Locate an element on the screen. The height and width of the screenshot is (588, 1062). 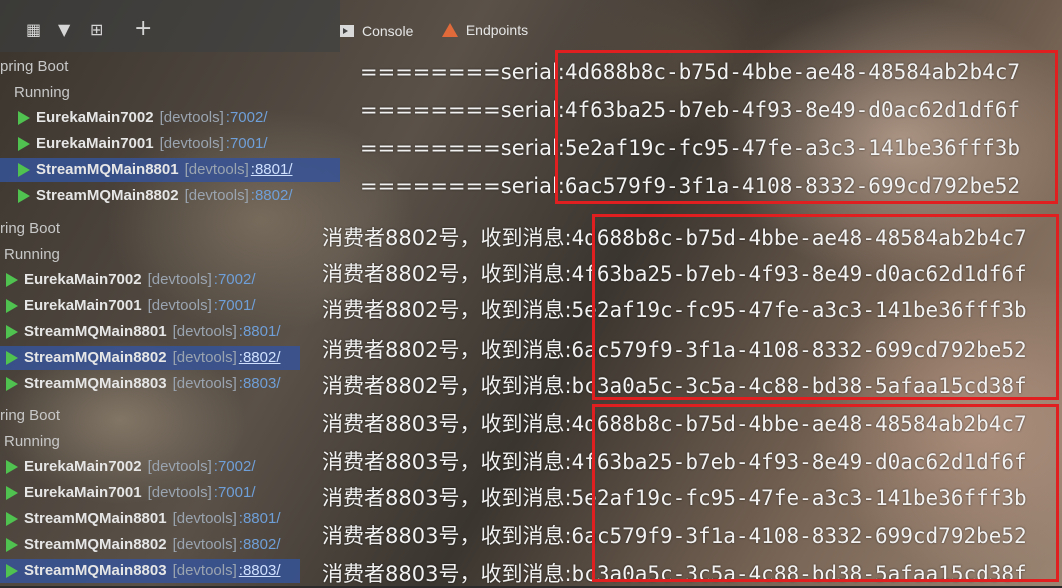
endpoints-icon is located at coordinates (449, 30).